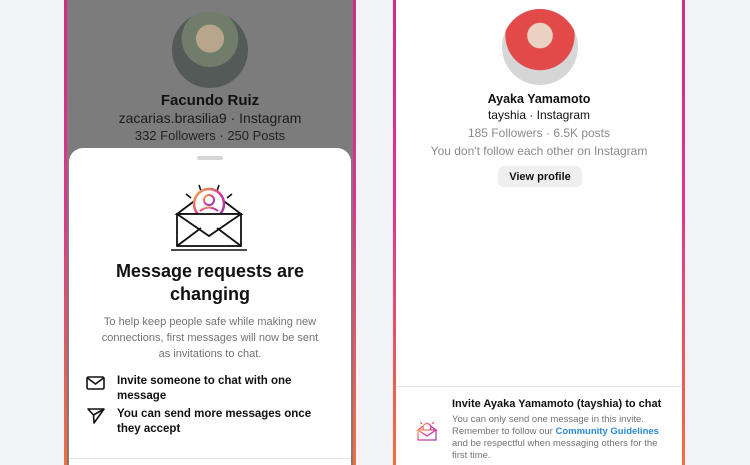  I want to click on profile-name: Ayaka Yamamoto, so click(539, 99).